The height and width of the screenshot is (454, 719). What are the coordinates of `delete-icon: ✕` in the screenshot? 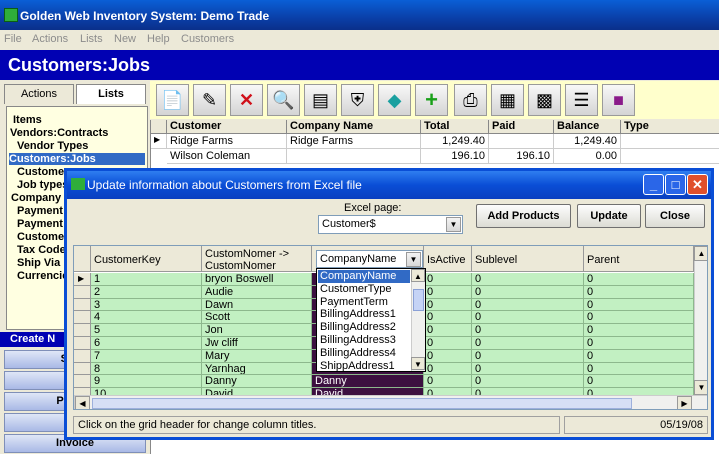 It's located at (246, 100).